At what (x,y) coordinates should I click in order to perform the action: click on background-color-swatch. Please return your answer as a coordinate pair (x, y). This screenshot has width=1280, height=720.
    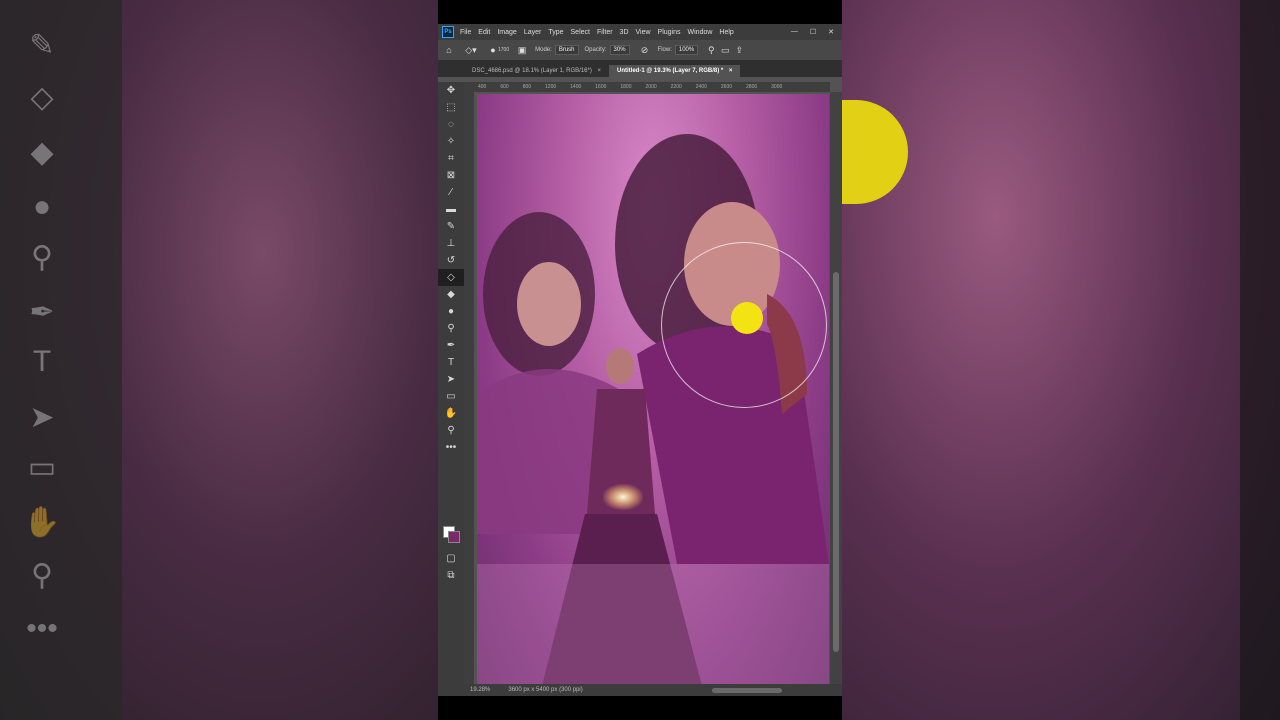
    Looking at the image, I should click on (454, 537).